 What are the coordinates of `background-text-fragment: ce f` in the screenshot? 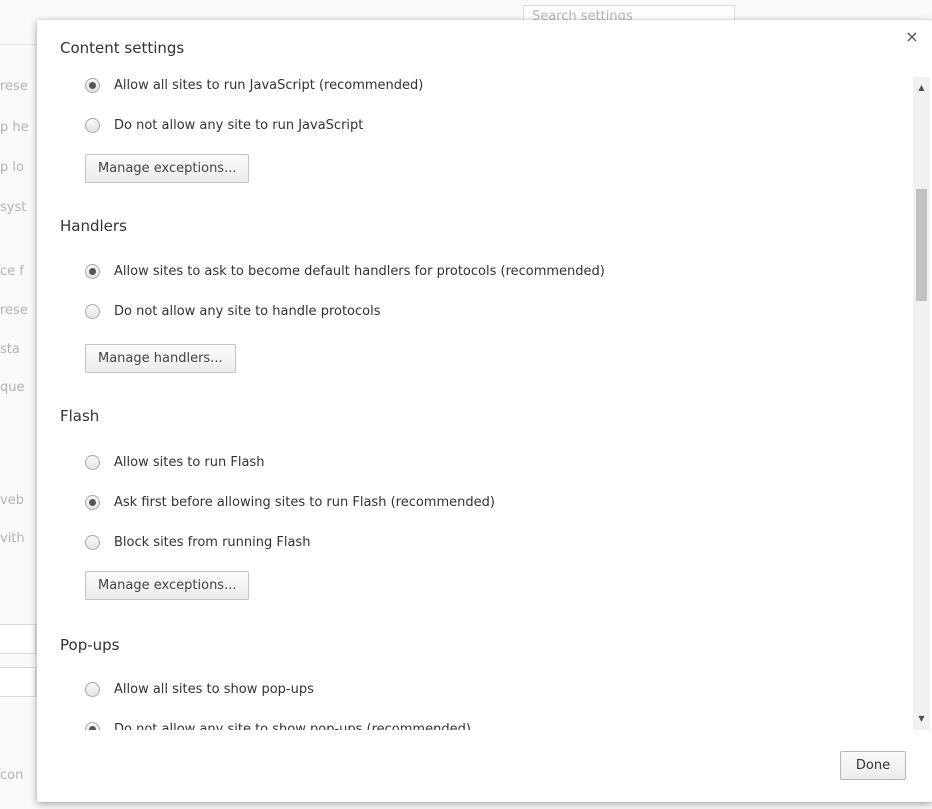 It's located at (12, 271).